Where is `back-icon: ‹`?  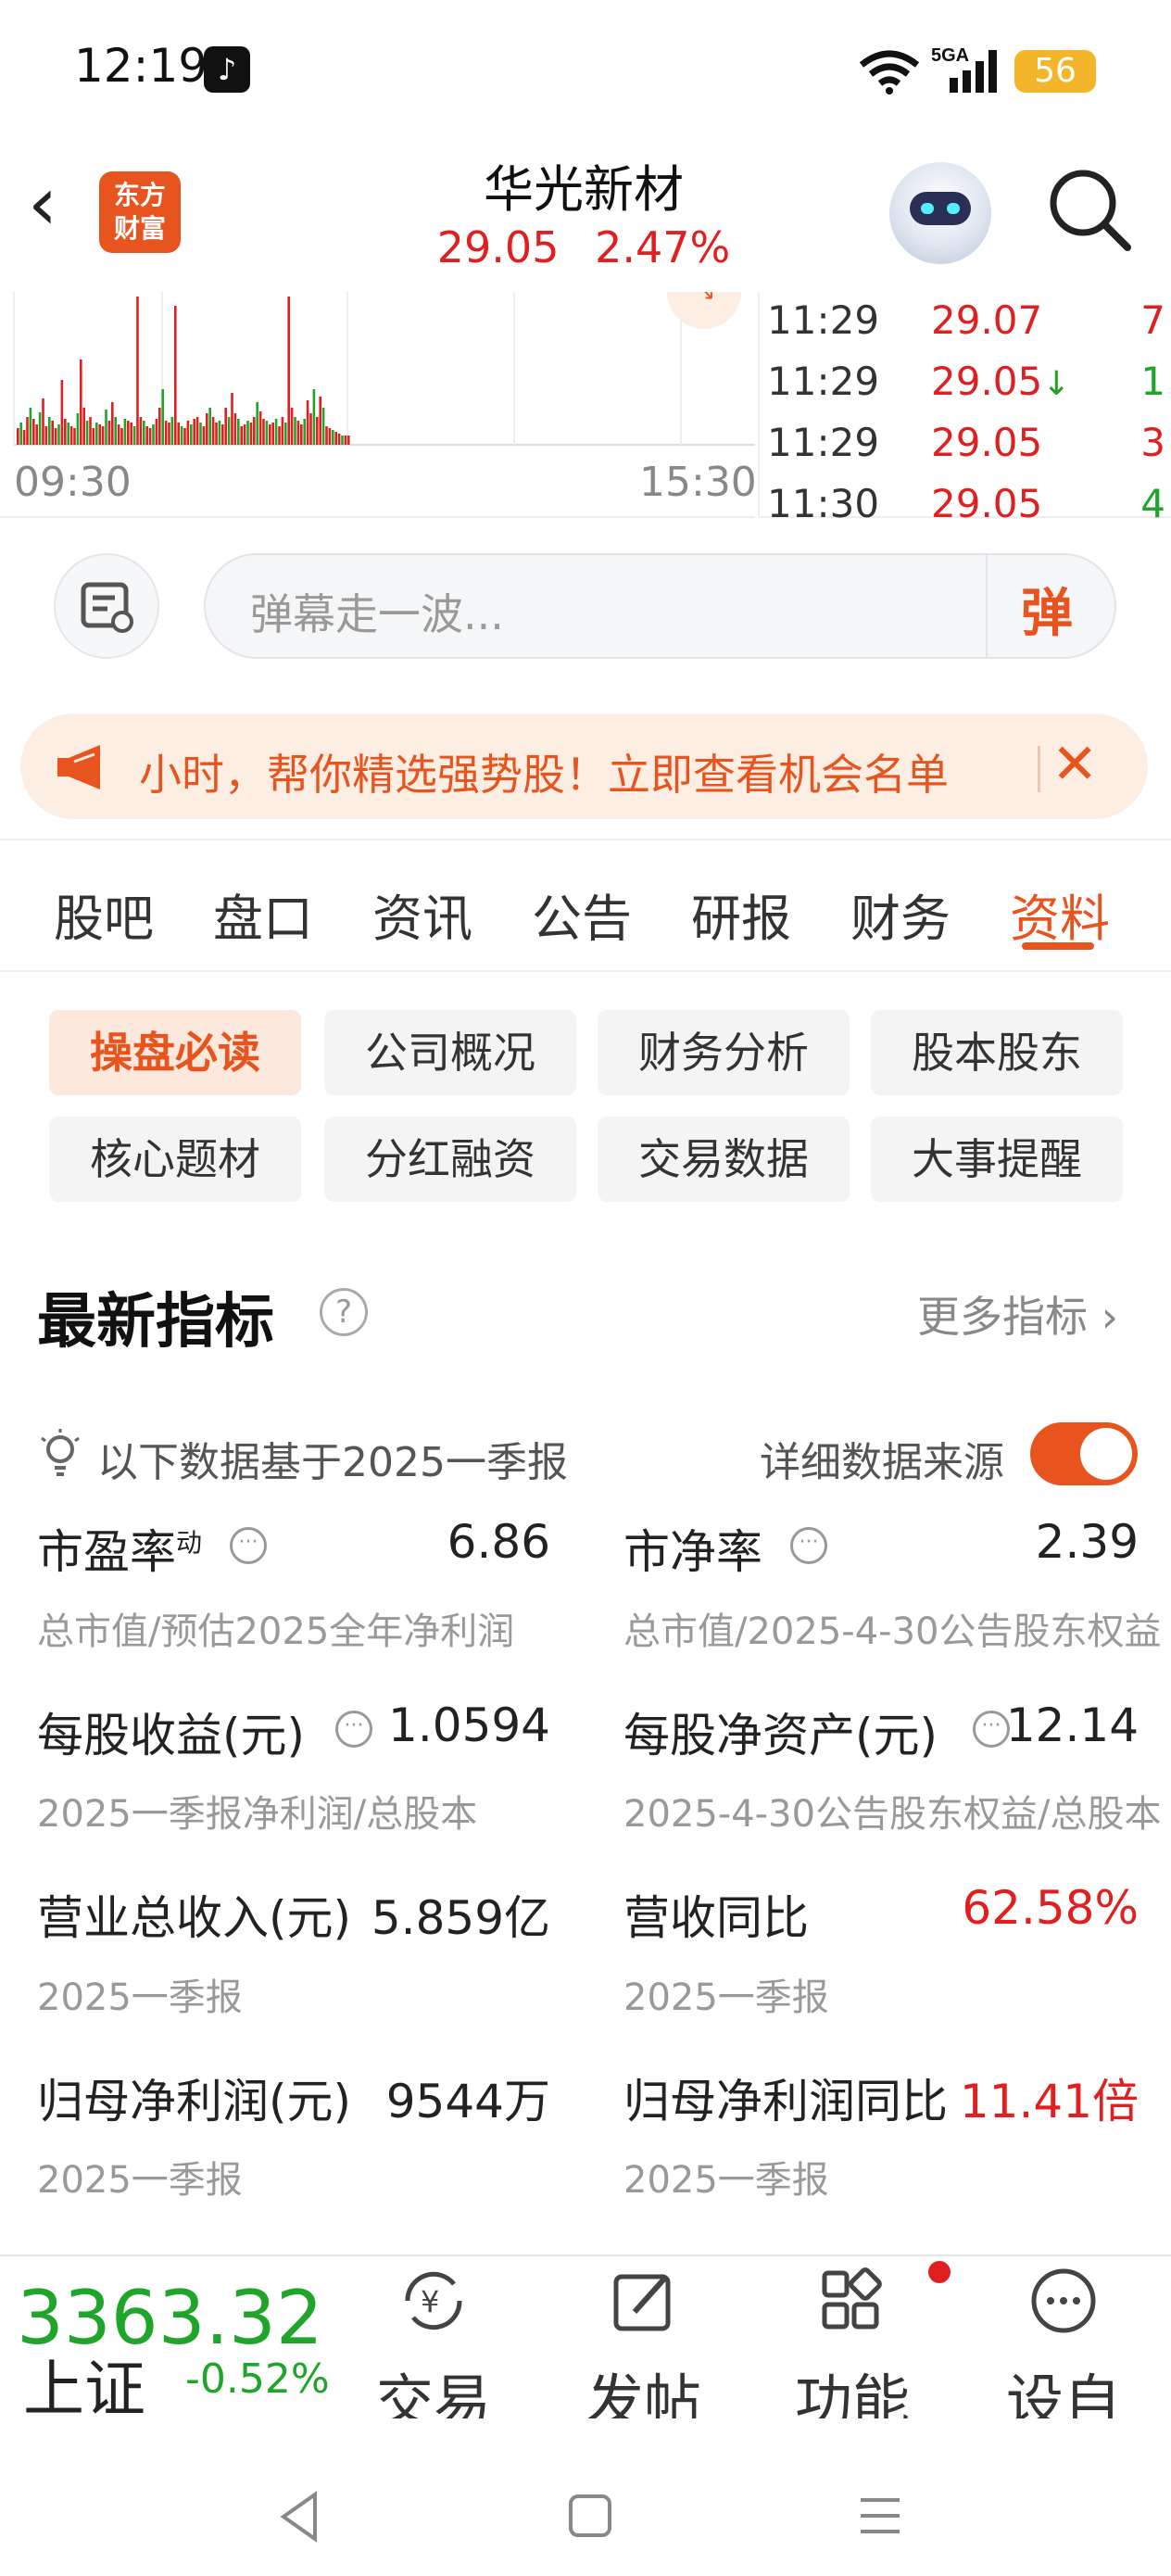 back-icon: ‹ is located at coordinates (56, 206).